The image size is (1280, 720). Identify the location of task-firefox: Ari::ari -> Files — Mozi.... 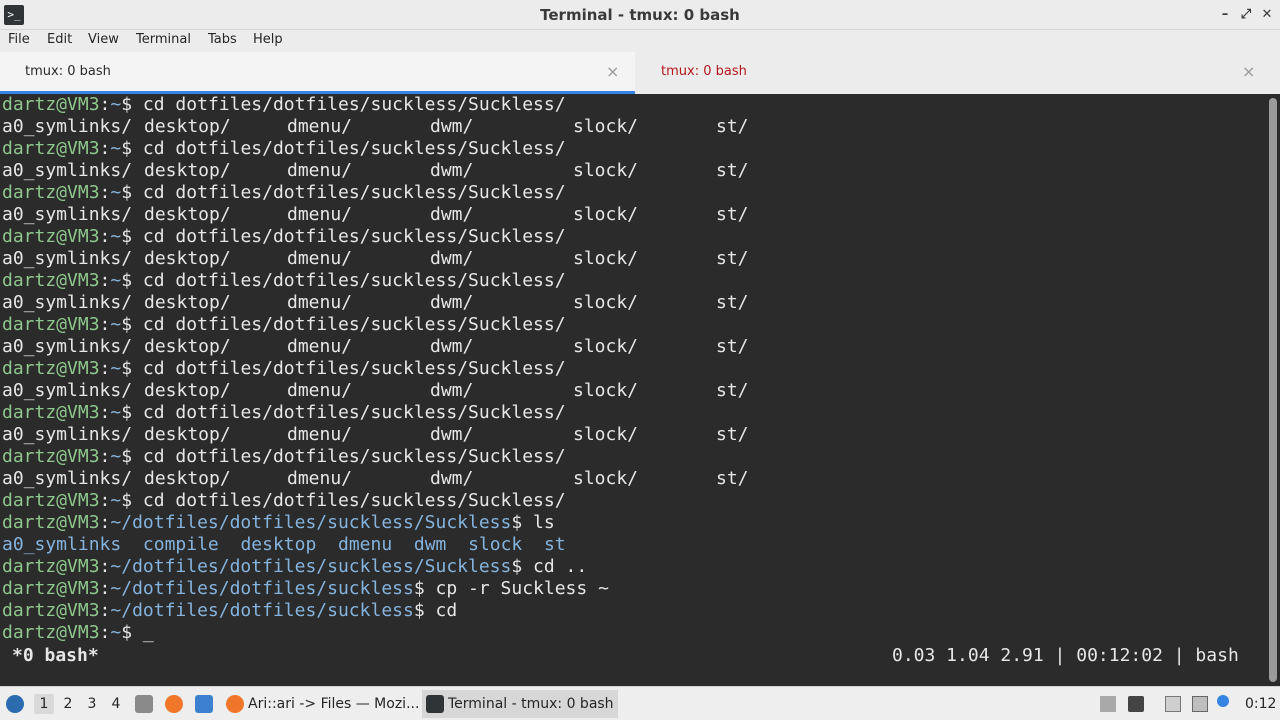
(322, 704).